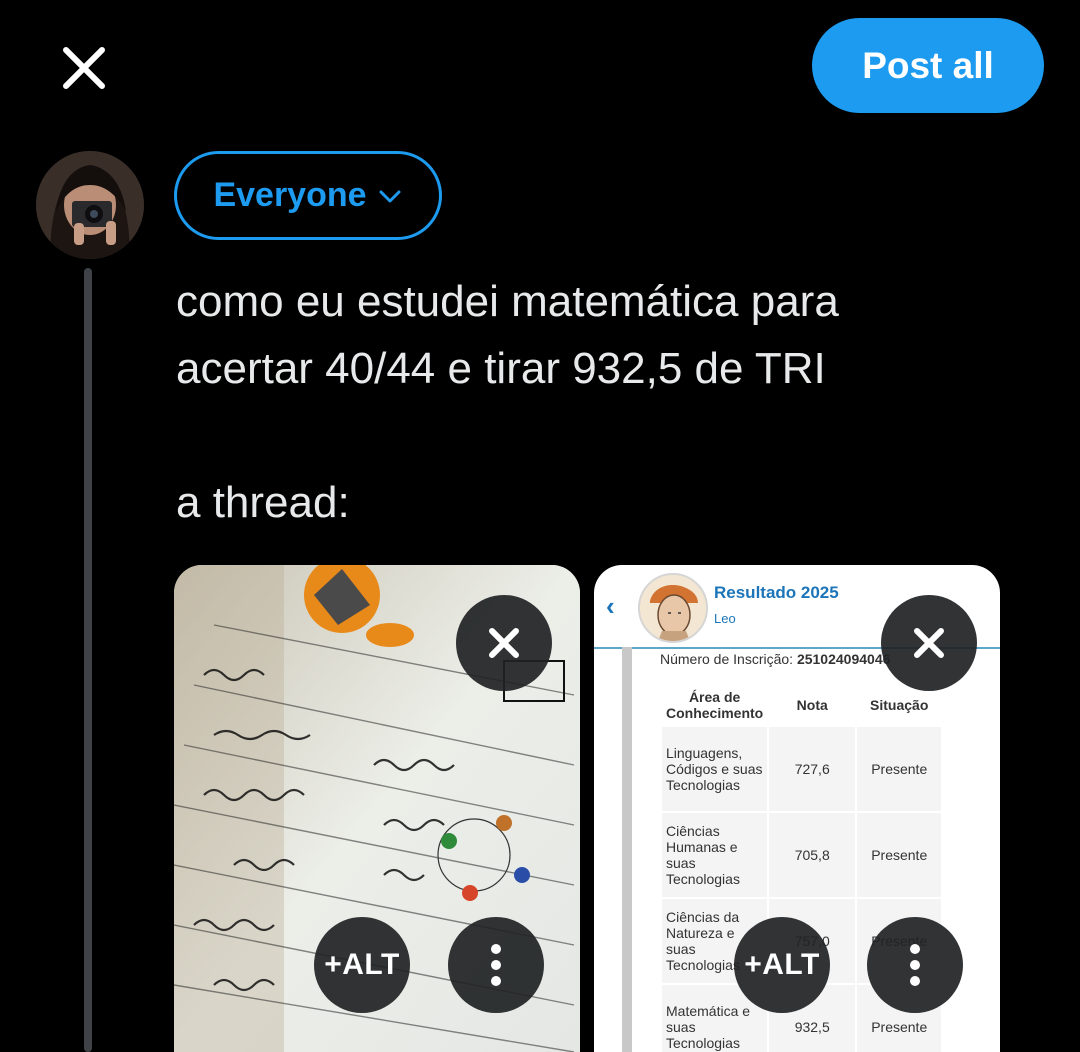 Image resolution: width=1080 pixels, height=1052 pixels. Describe the element at coordinates (627, 849) in the screenshot. I see `results-side-bar` at that location.